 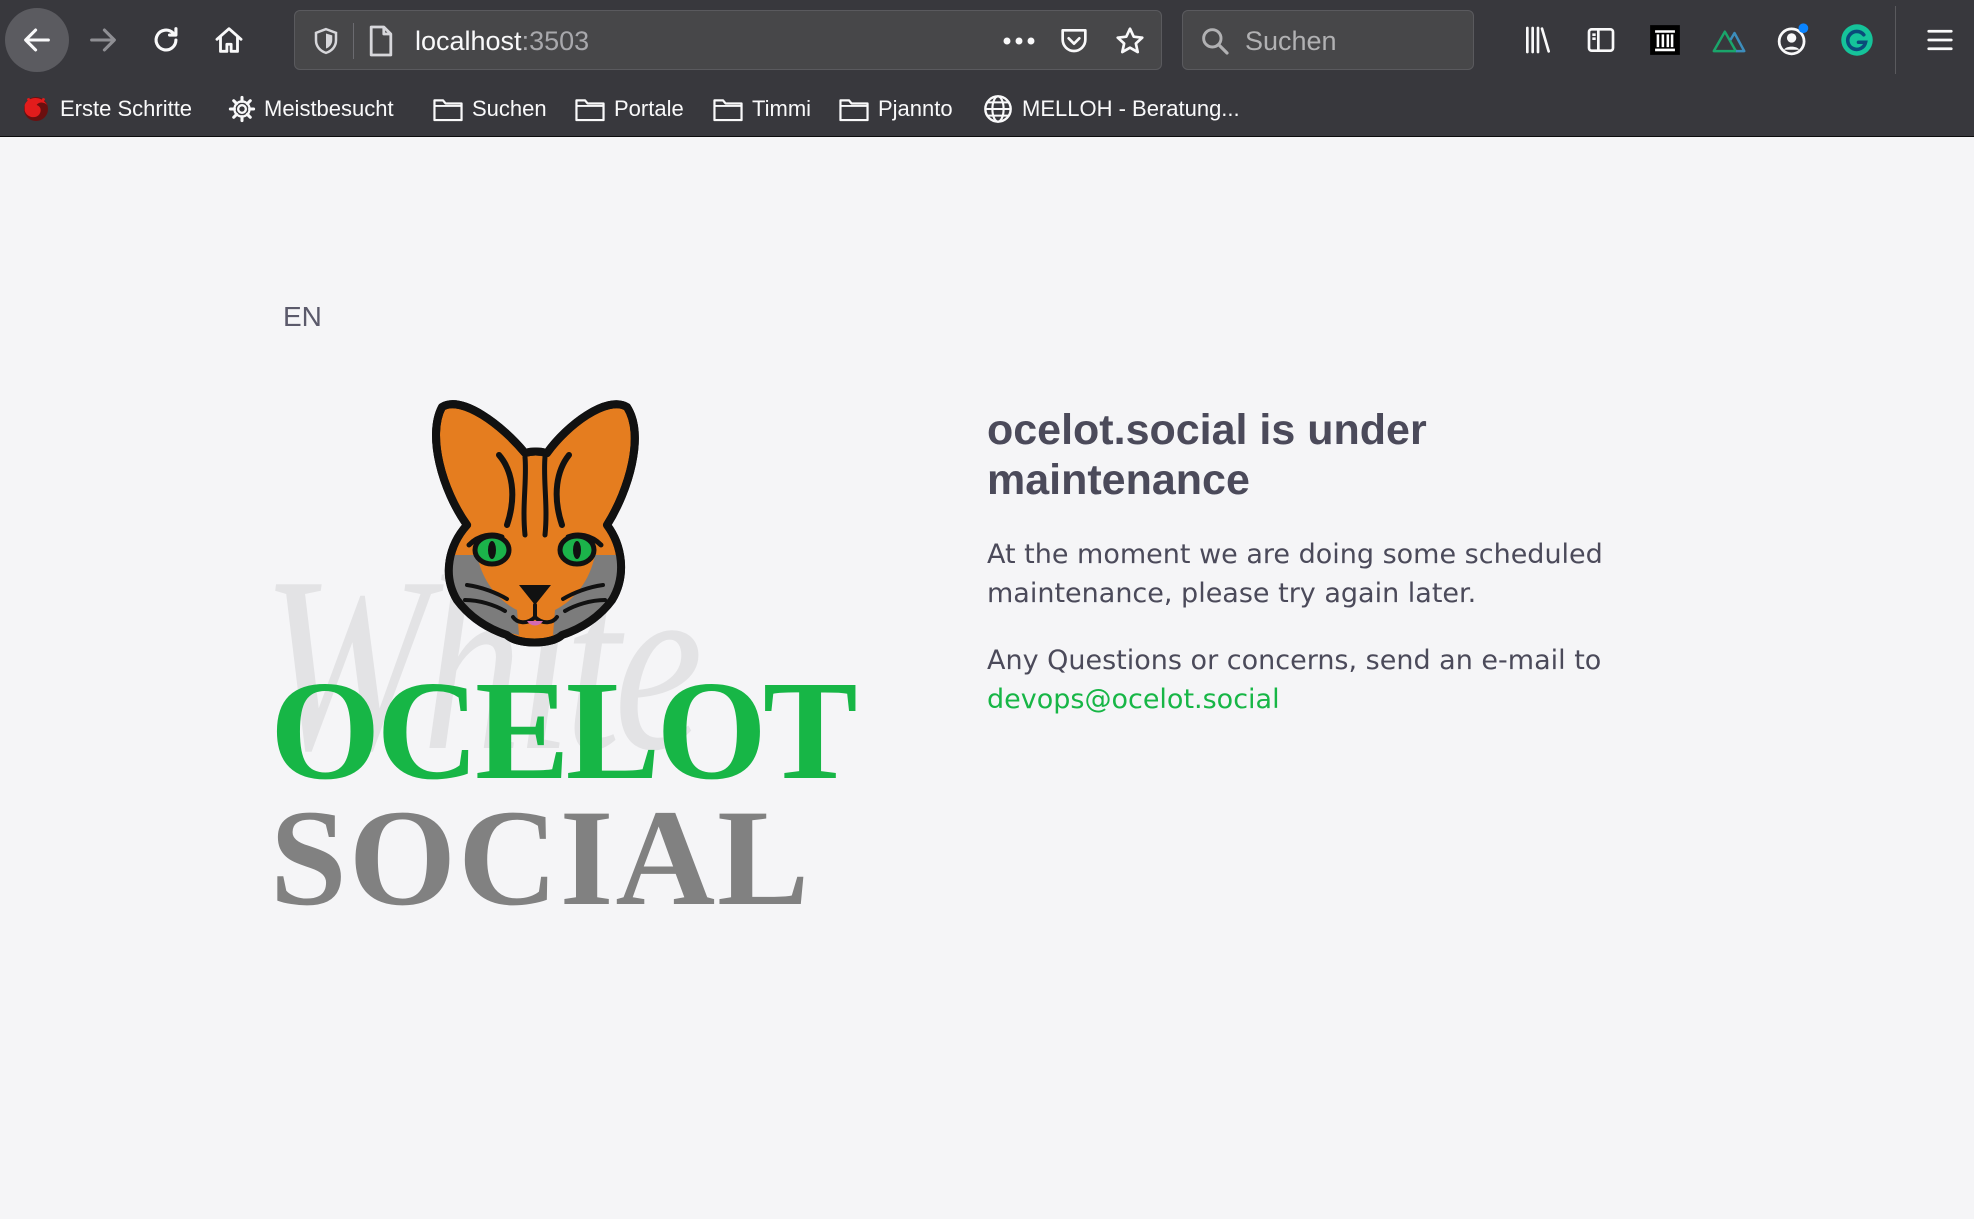 I want to click on url-separator, so click(x=353, y=41).